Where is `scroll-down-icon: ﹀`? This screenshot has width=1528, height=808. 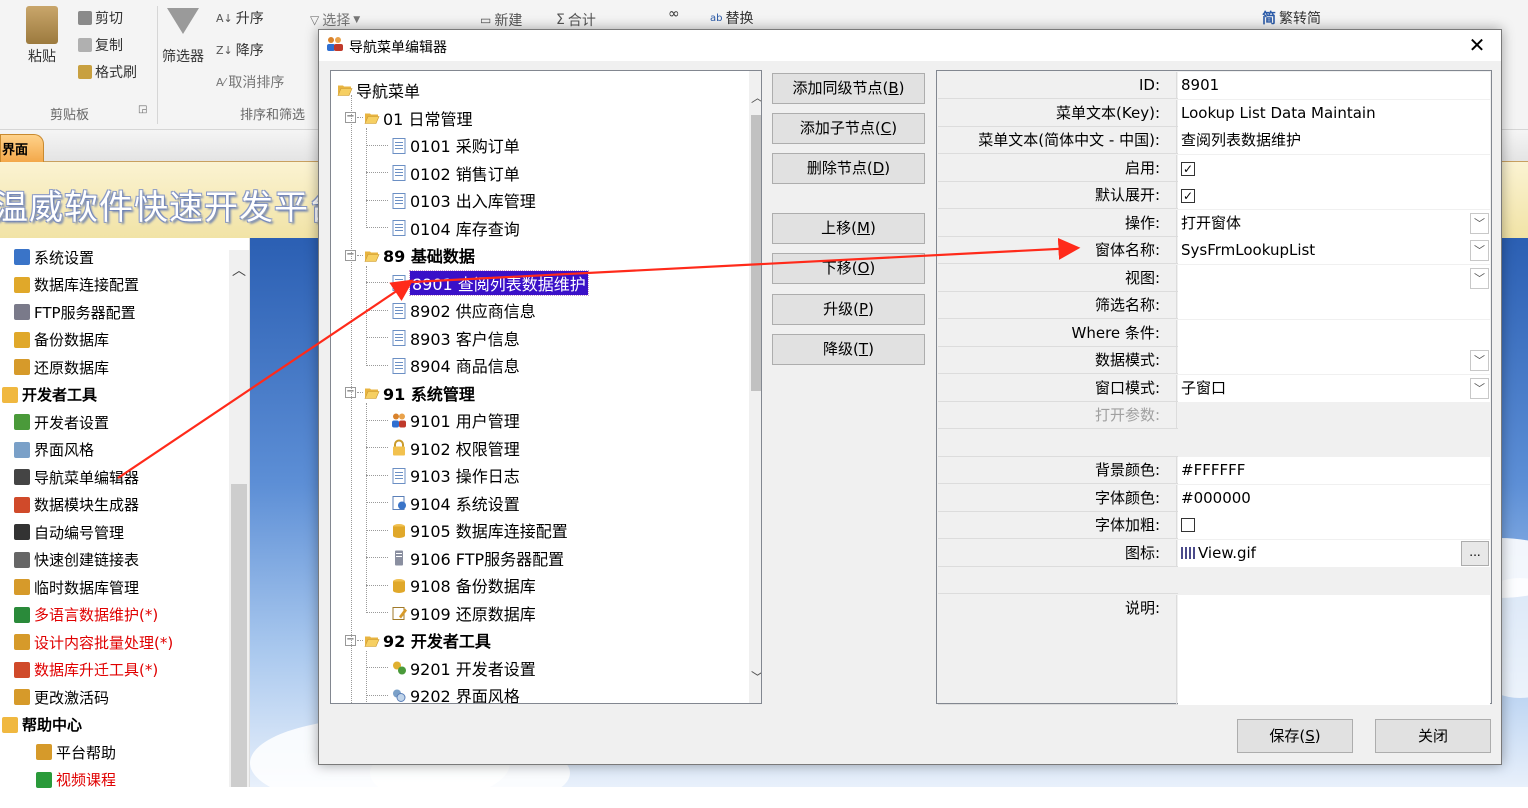 scroll-down-icon: ﹀ is located at coordinates (755, 677).